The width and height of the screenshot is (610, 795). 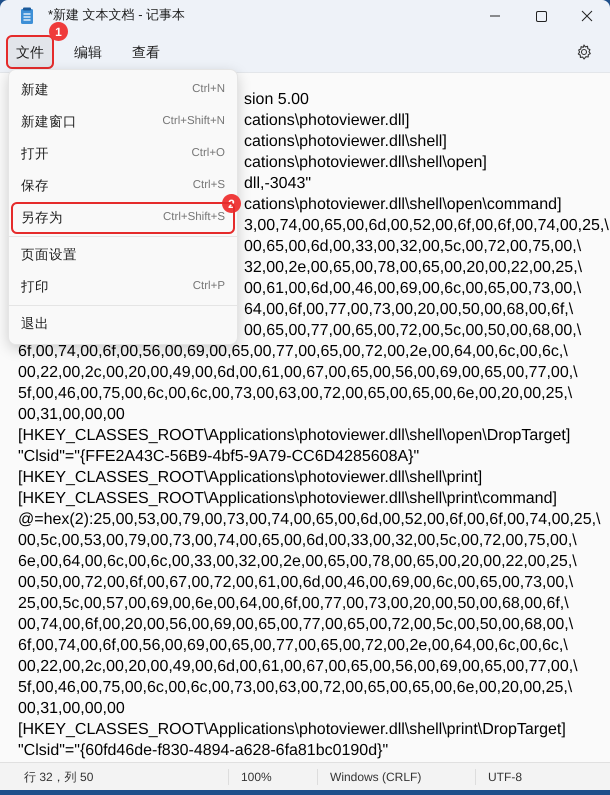 What do you see at coordinates (365, 163) in the screenshot?
I see `text-line: cations\photoviewer.dll\shell\open]` at bounding box center [365, 163].